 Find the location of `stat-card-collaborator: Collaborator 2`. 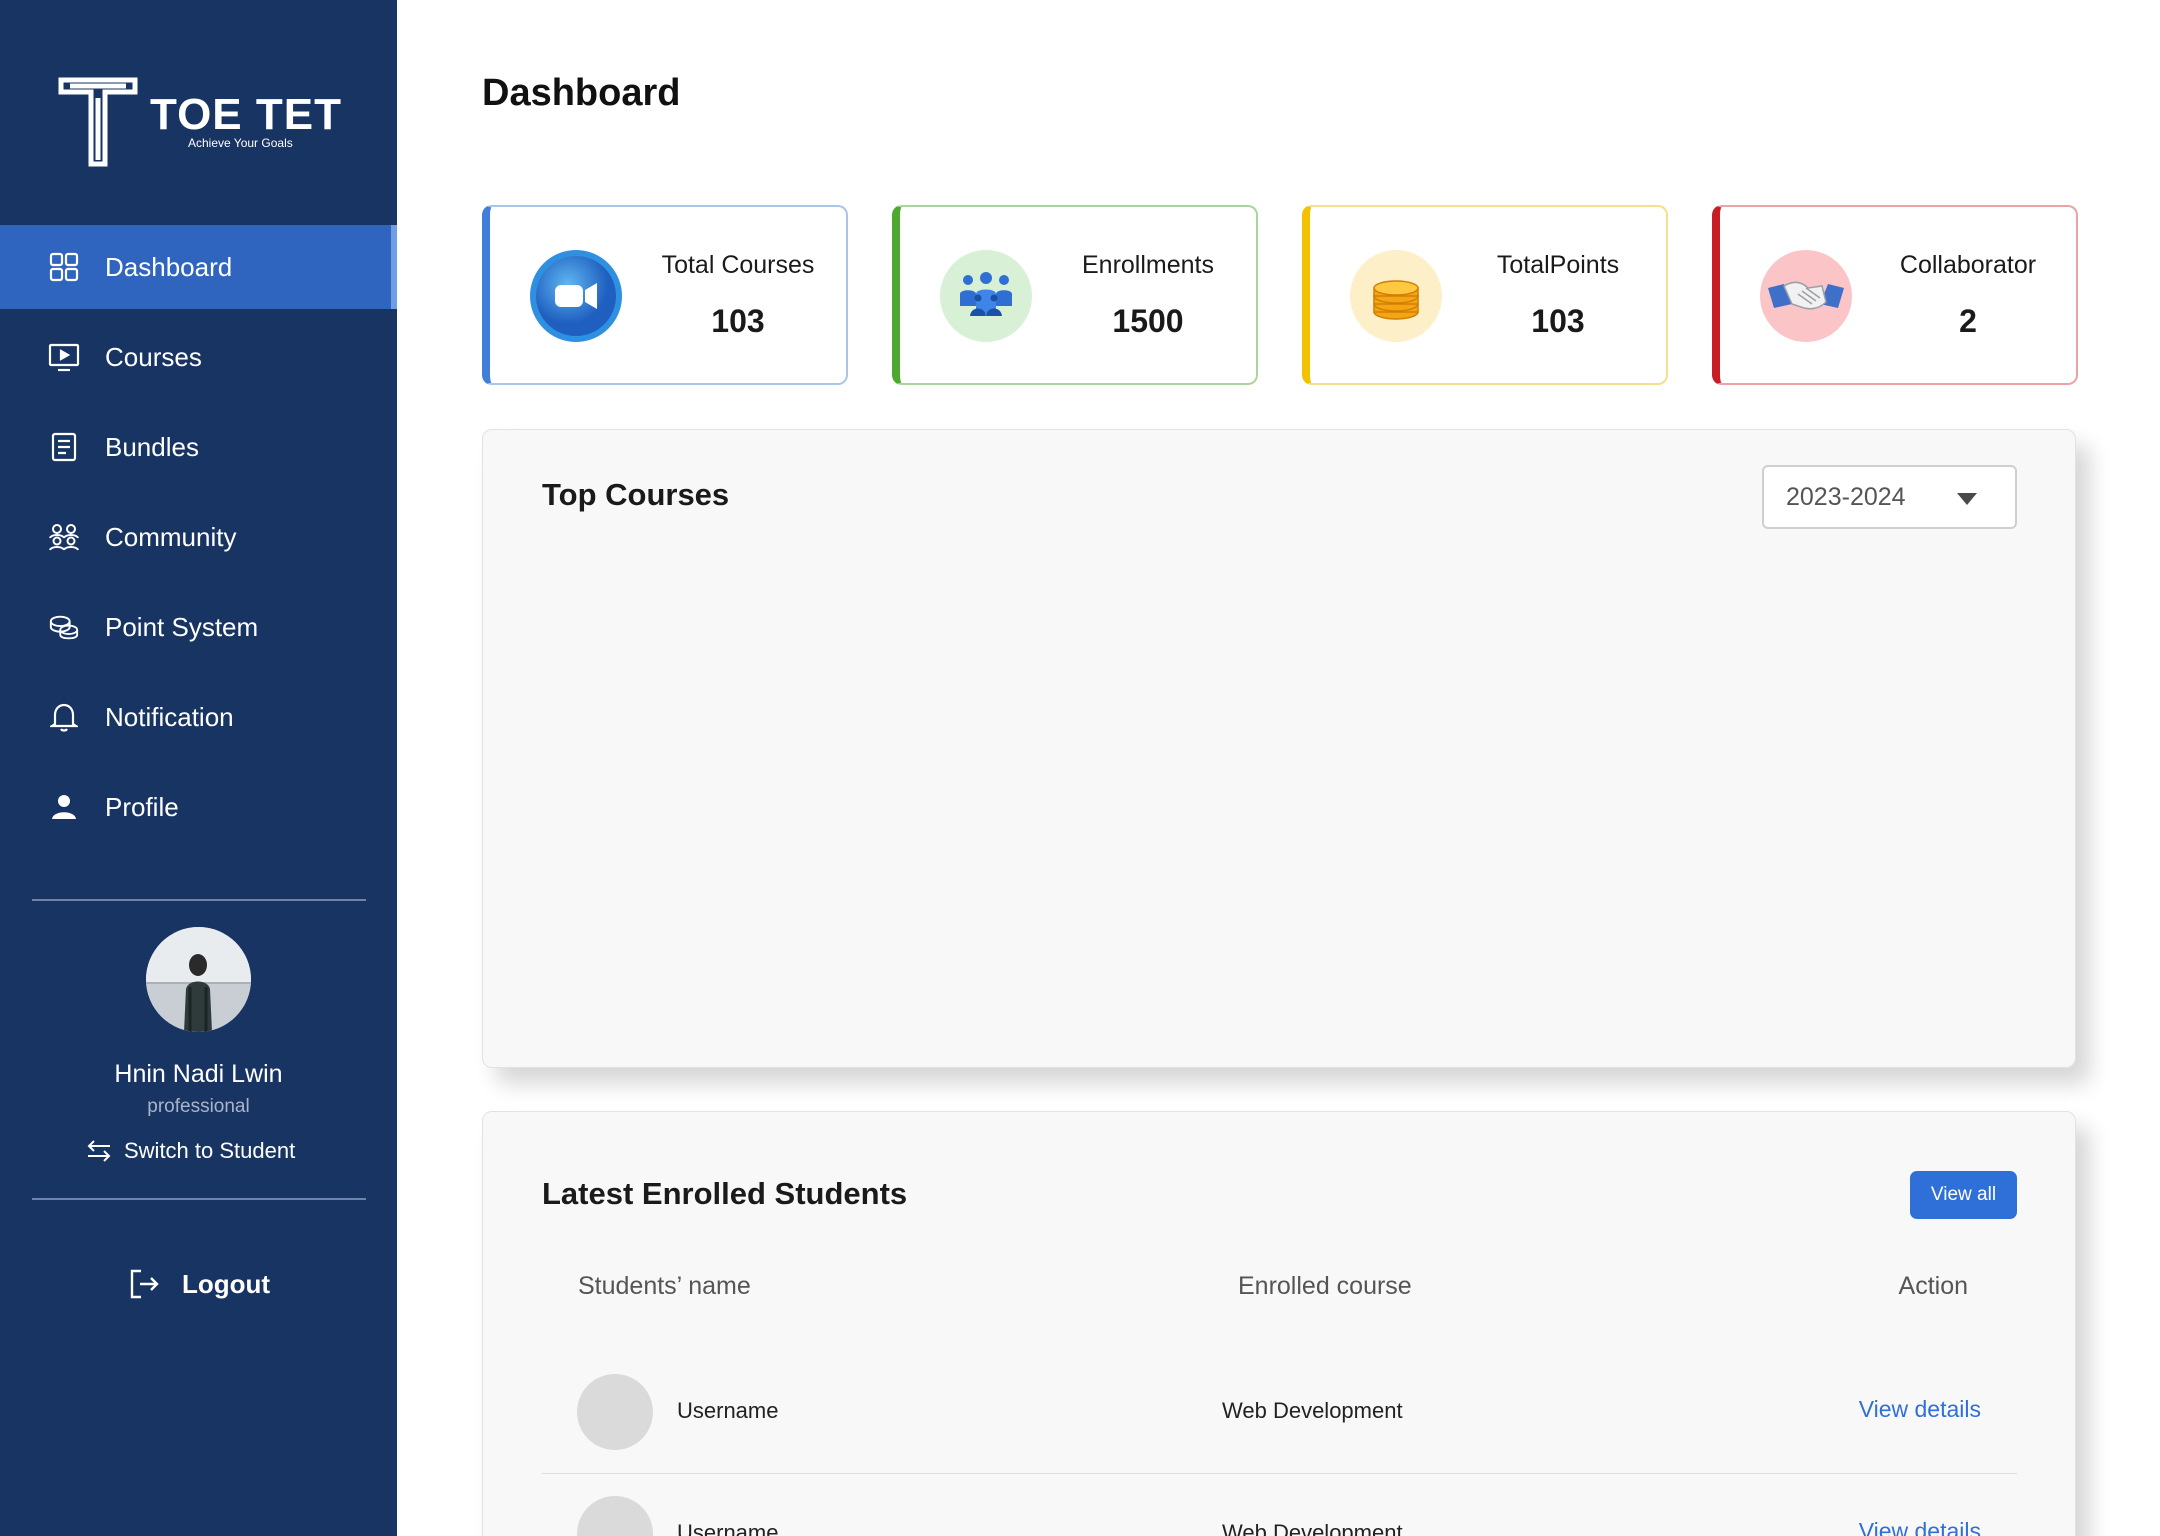

stat-card-collaborator: Collaborator 2 is located at coordinates (1895, 295).